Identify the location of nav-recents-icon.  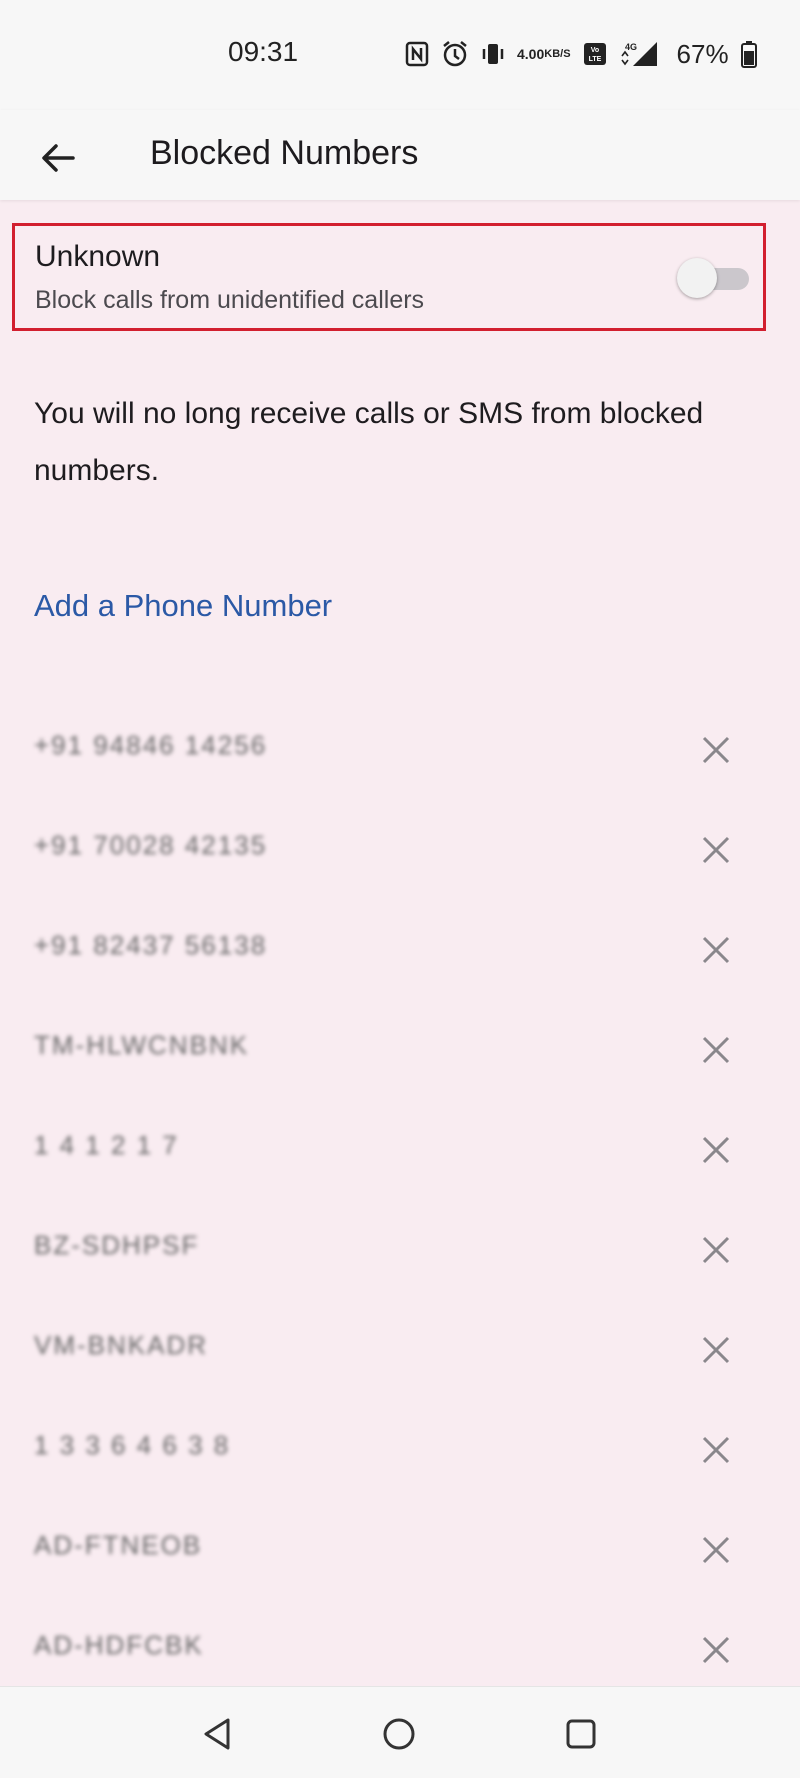
(581, 1734).